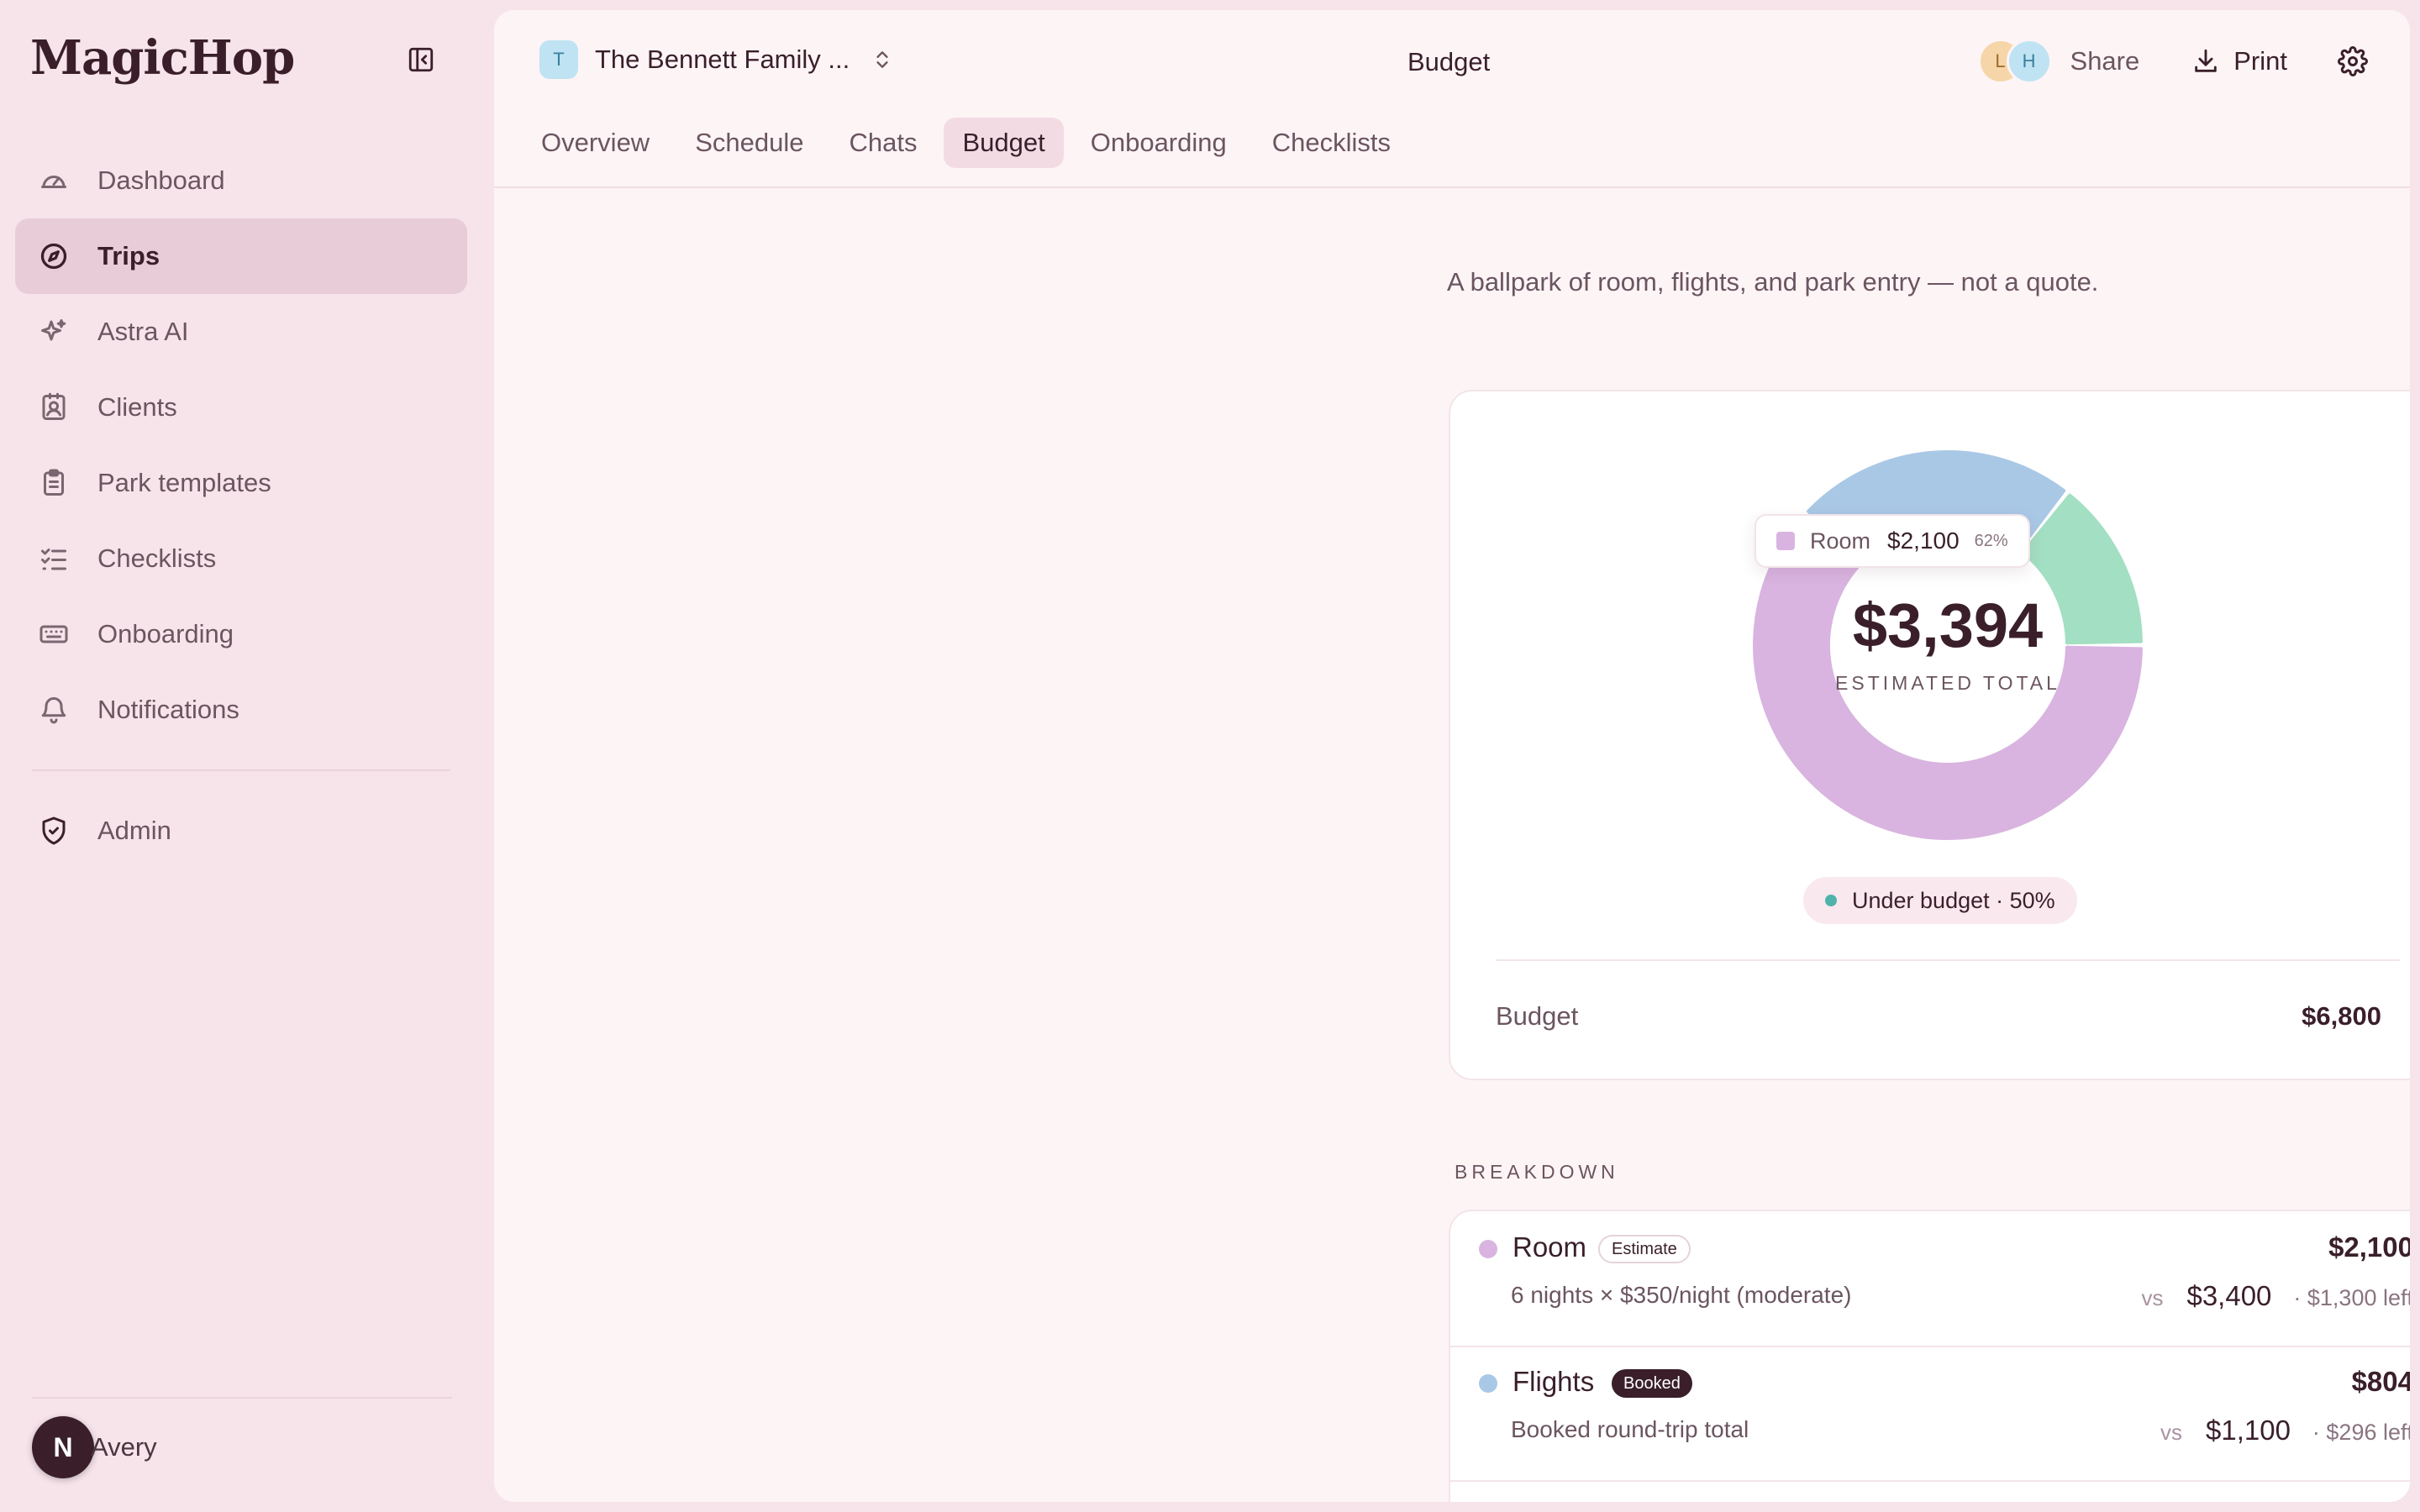  What do you see at coordinates (749, 143) in the screenshot?
I see `tab-schedule: Schedule` at bounding box center [749, 143].